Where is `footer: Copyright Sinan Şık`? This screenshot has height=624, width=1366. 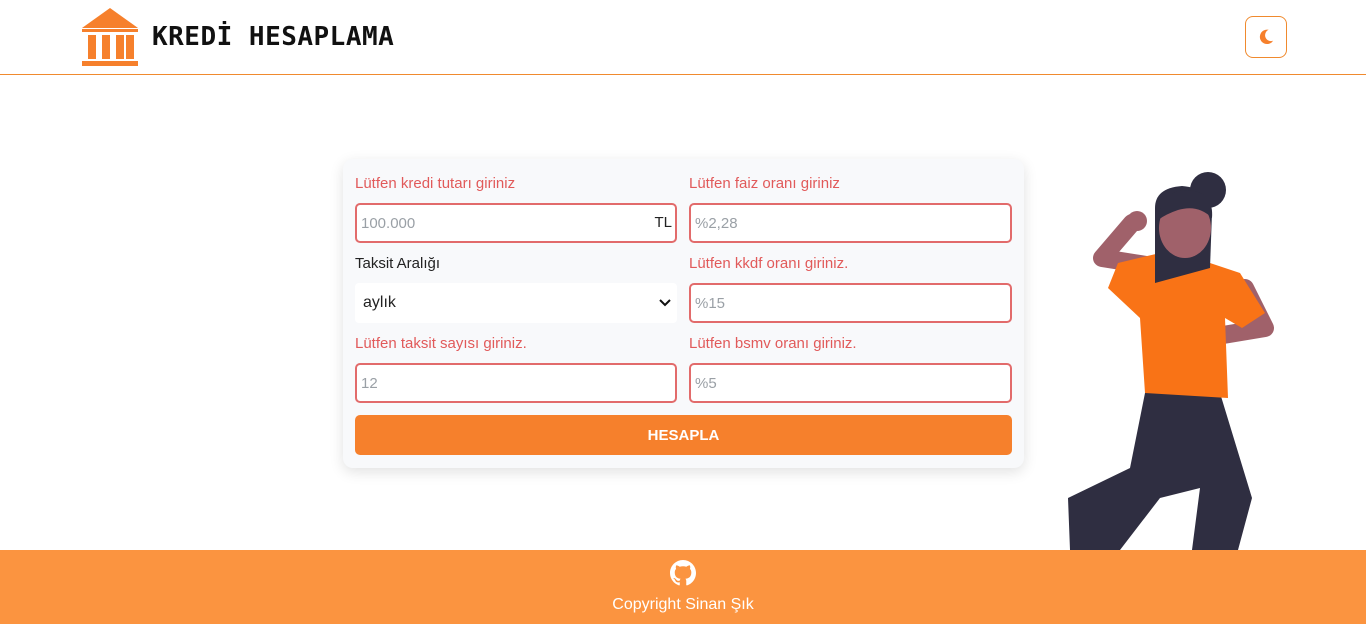
footer: Copyright Sinan Şık is located at coordinates (683, 587).